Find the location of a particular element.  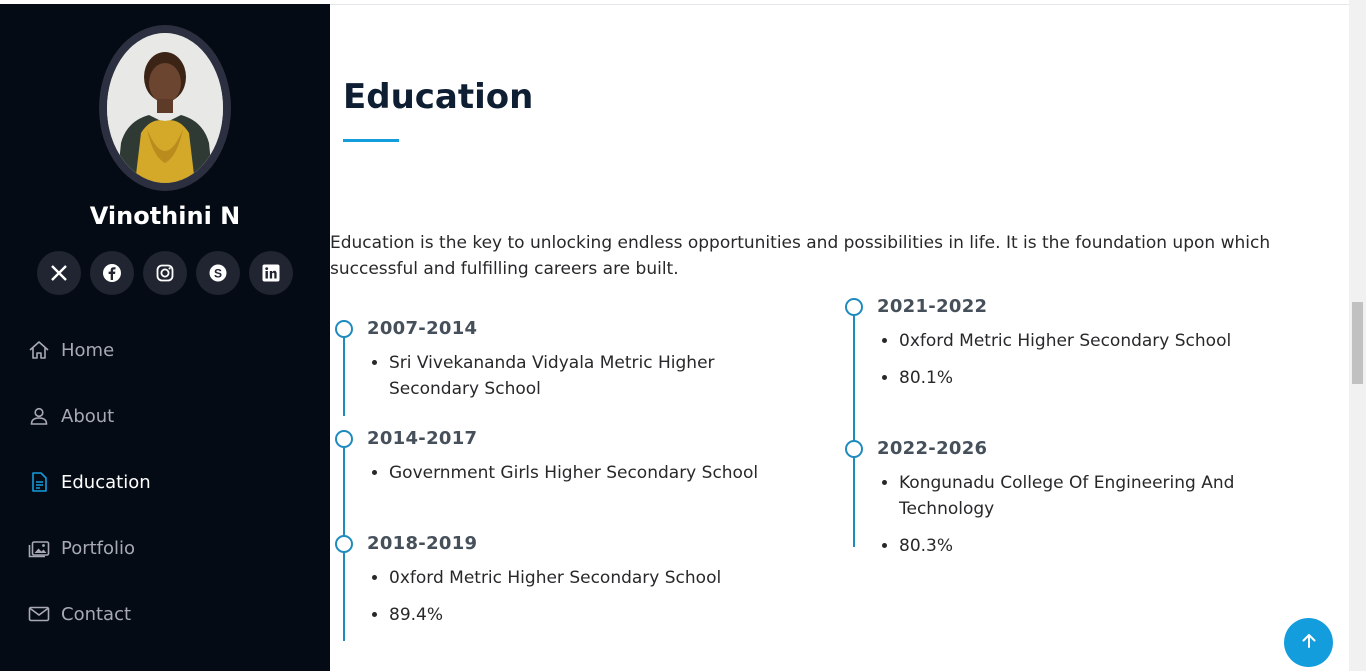

timeline-year: 2014-2017 is located at coordinates (422, 438).